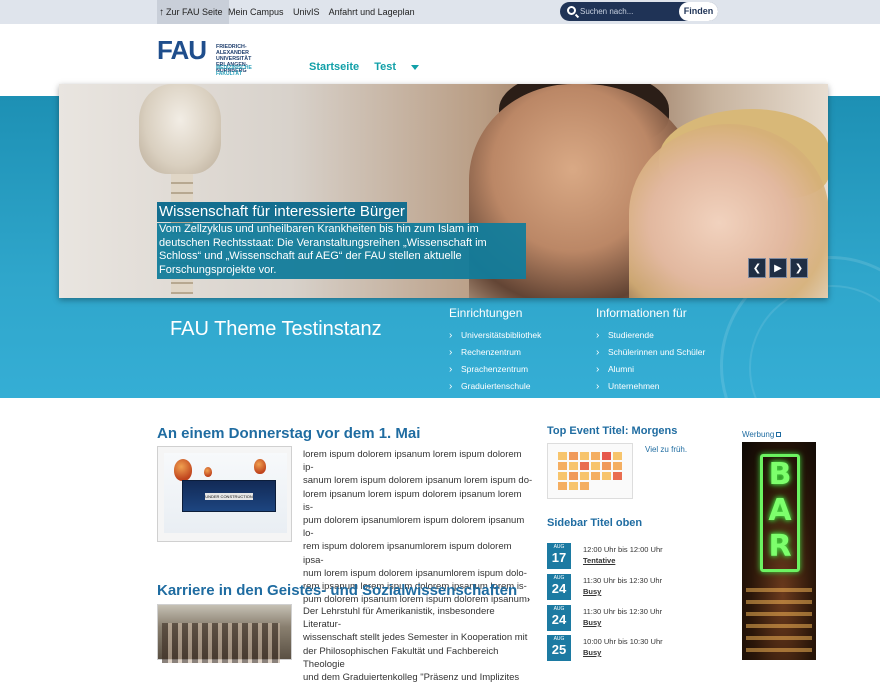  I want to click on link-unternehmen: Unternehmen, so click(650, 386).